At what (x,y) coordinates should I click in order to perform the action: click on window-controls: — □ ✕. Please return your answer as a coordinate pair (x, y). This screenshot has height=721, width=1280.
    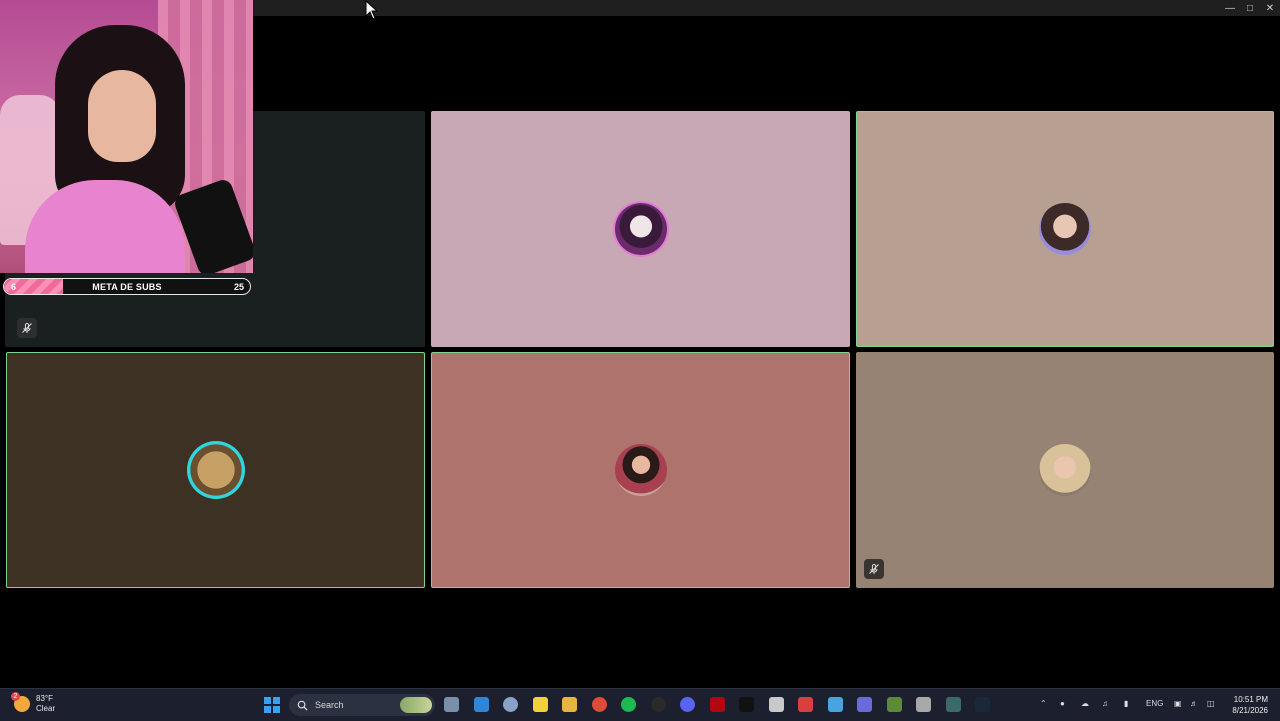
    Looking at the image, I should click on (1250, 8).